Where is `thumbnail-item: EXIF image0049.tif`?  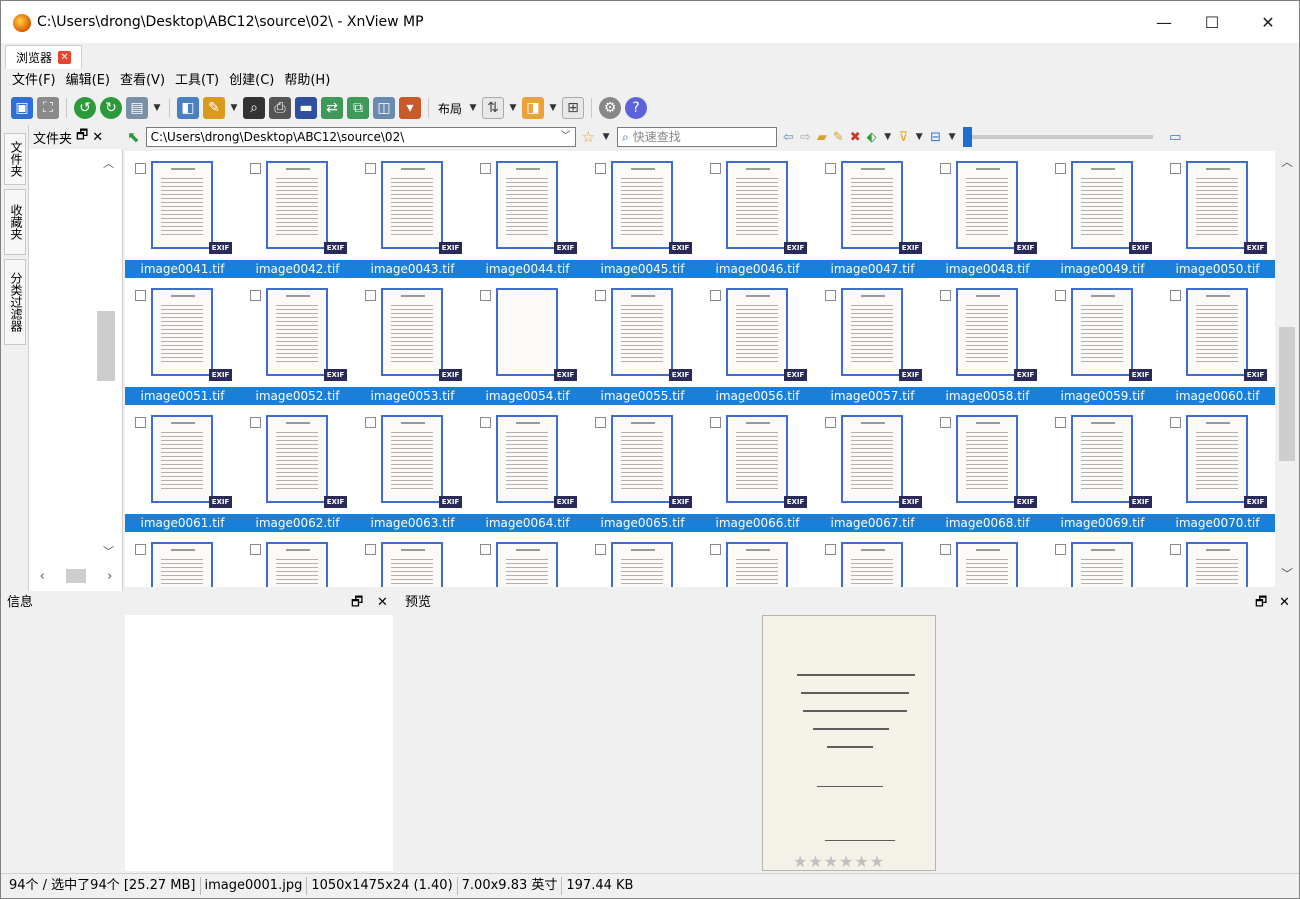 thumbnail-item: EXIF image0049.tif is located at coordinates (1102, 214).